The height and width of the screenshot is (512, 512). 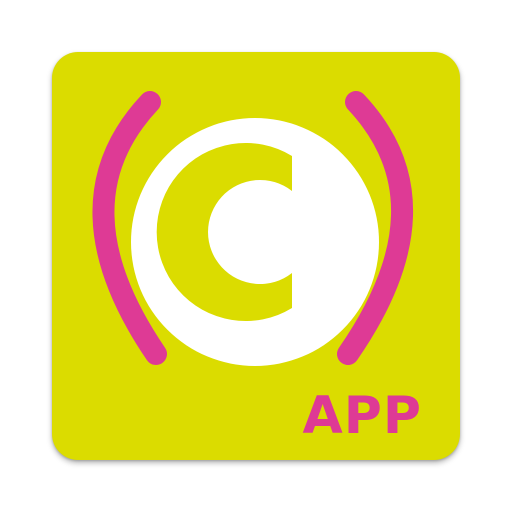 What do you see at coordinates (362, 416) in the screenshot?
I see `app-label: APP` at bounding box center [362, 416].